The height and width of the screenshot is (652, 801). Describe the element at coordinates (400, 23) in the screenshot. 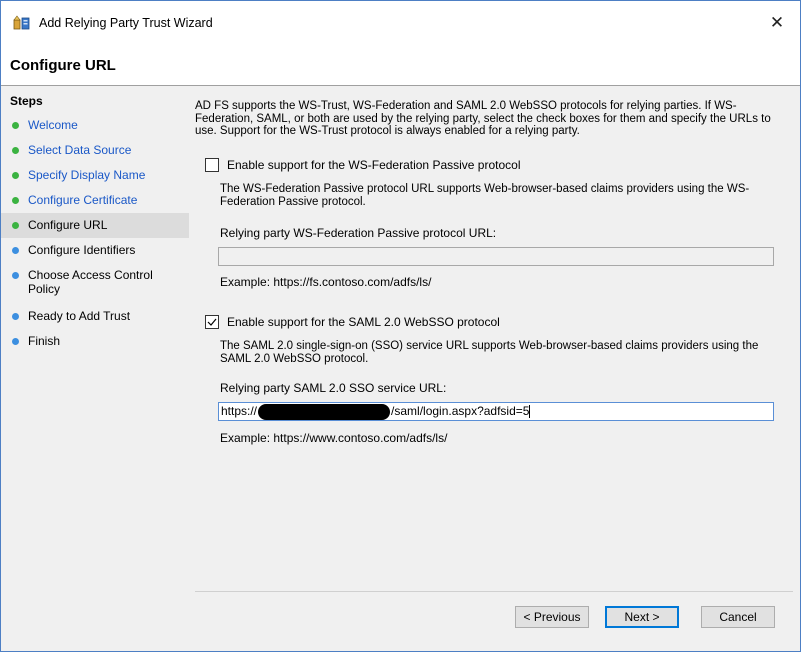

I see `title-bar: Add Relying Party Trust Wizard ✕` at that location.